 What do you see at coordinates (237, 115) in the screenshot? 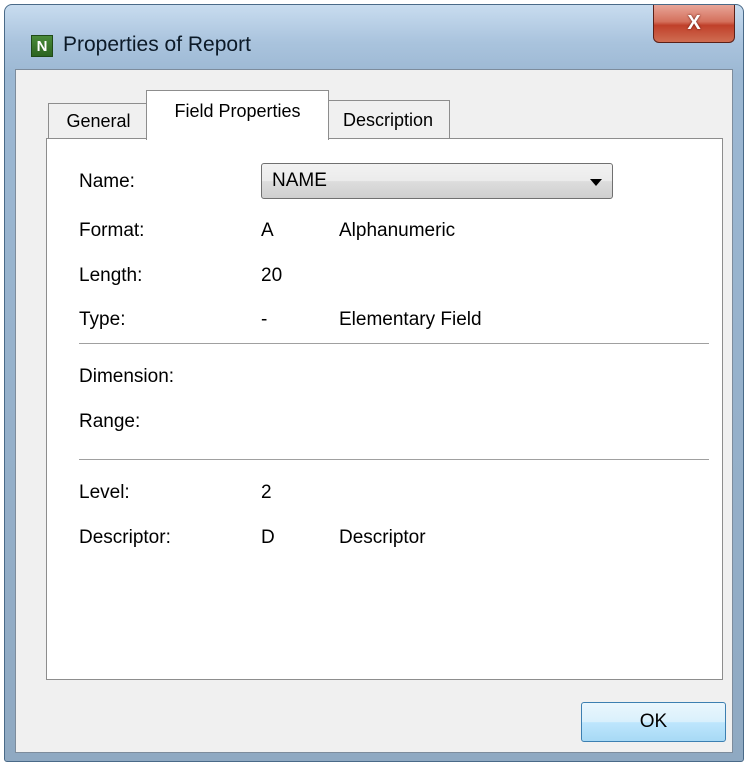
I see `tab-field-properties: Field Properties` at bounding box center [237, 115].